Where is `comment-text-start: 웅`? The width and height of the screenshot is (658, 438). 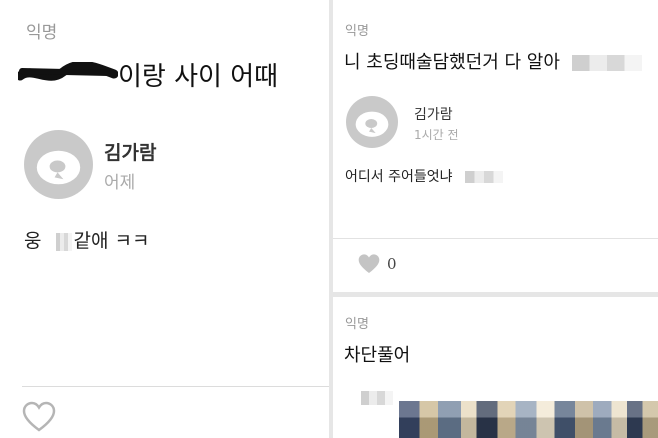
comment-text-start: 웅 is located at coordinates (33, 241).